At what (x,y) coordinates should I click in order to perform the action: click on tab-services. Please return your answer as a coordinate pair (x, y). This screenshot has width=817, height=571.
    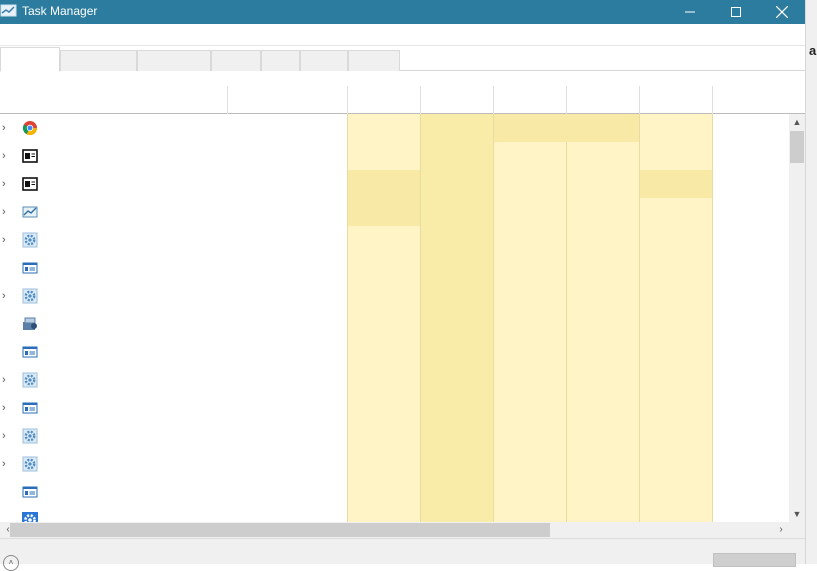
    Looking at the image, I should click on (374, 60).